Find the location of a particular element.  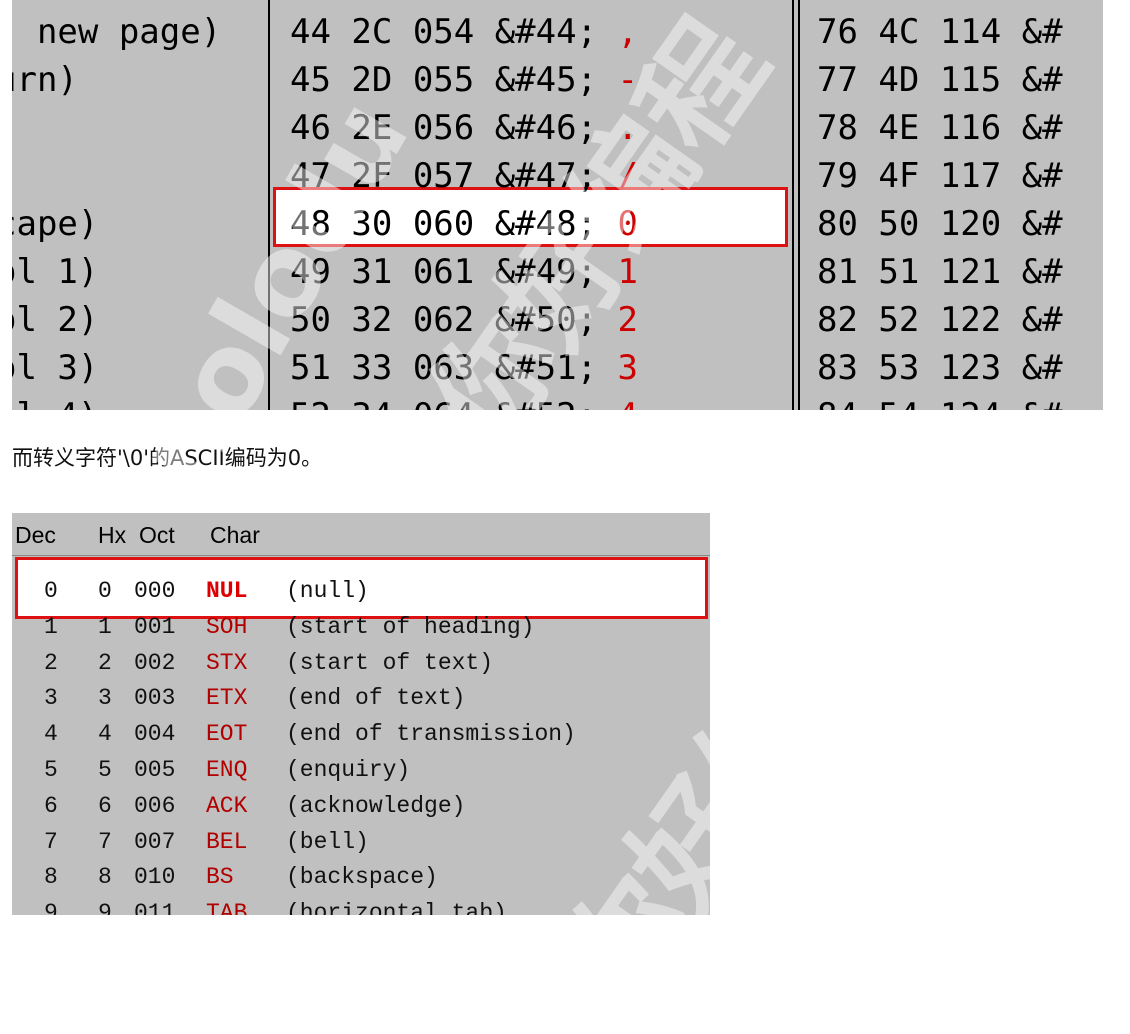

cell-chr: ENQ is located at coordinates (227, 769).